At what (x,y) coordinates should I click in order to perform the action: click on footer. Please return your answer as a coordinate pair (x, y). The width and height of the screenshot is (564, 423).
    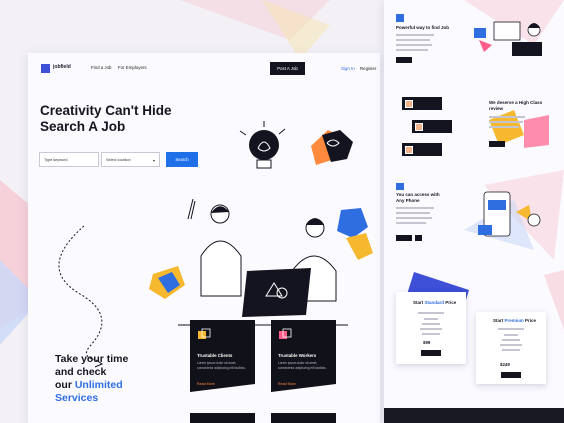
    Looking at the image, I should click on (474, 415).